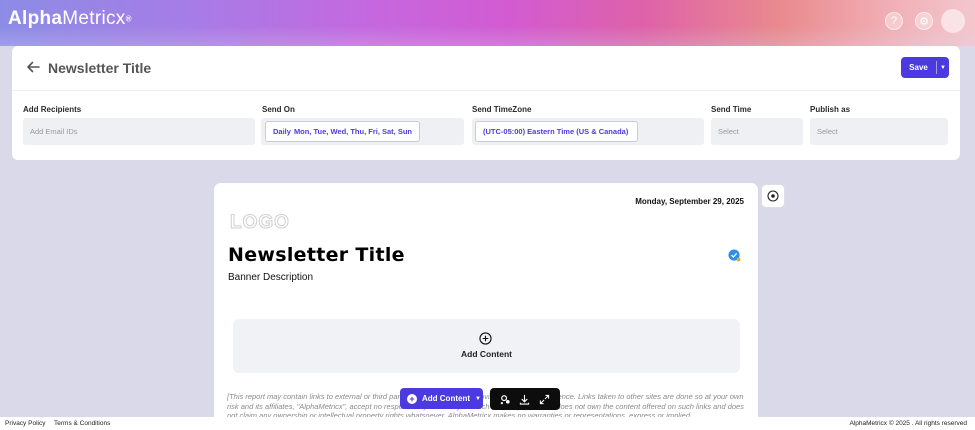  I want to click on send-on-frequency: Daily, so click(282, 131).